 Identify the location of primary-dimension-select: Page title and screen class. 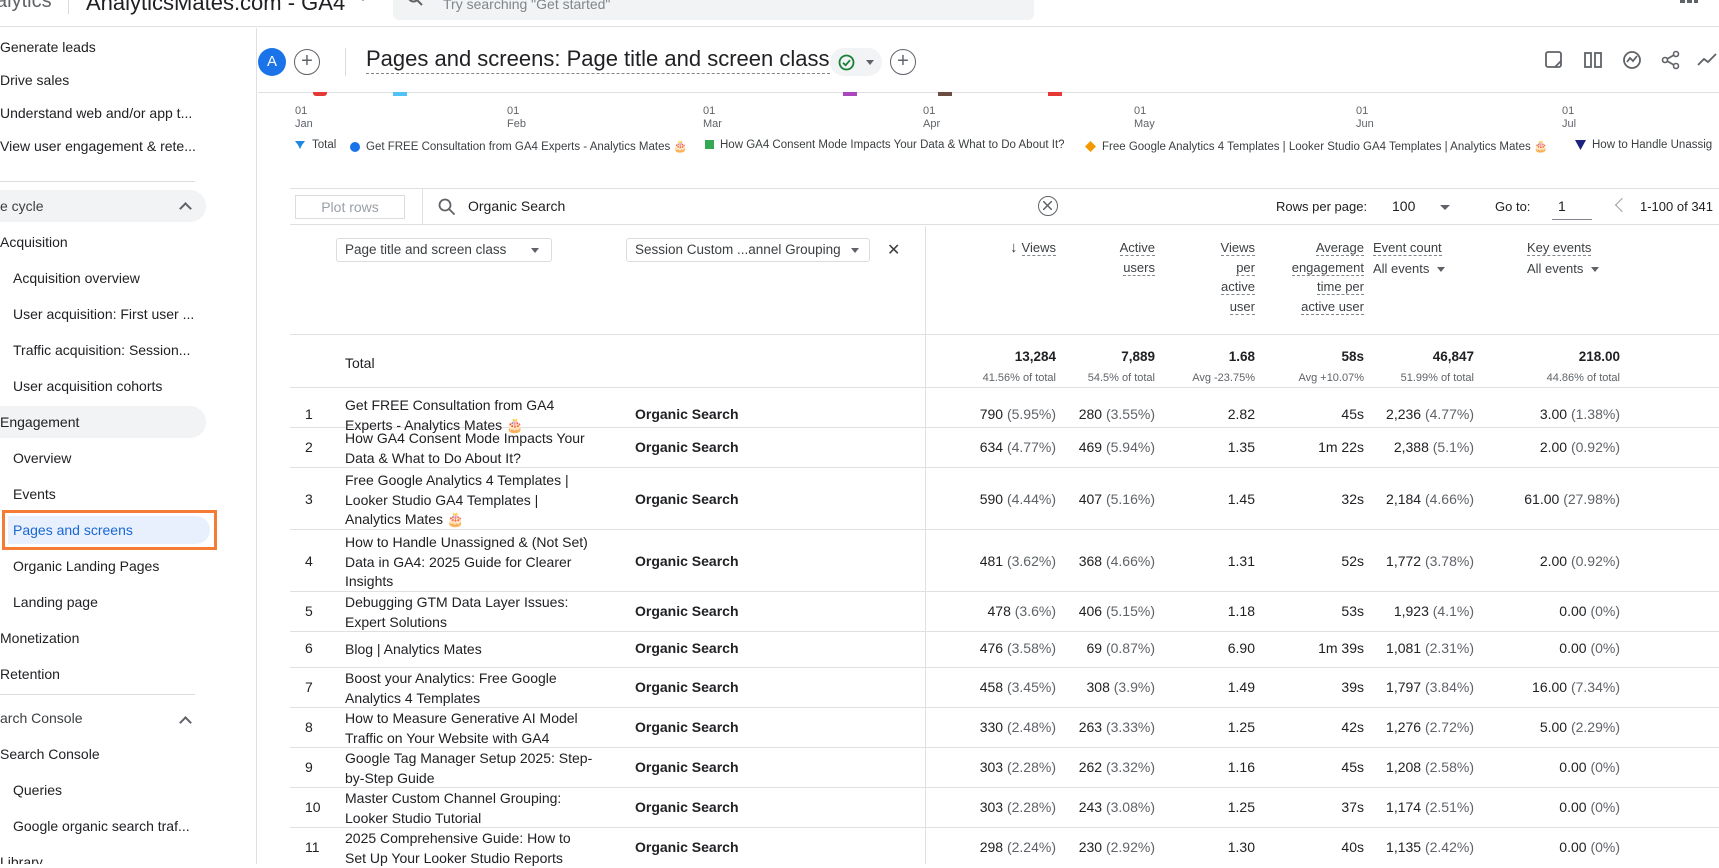
(444, 250).